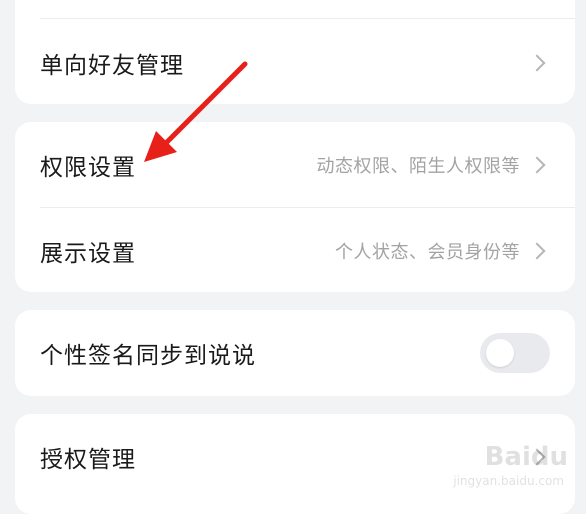 The width and height of the screenshot is (586, 514). What do you see at coordinates (196, 111) in the screenshot?
I see `annotation-arrow-icon` at bounding box center [196, 111].